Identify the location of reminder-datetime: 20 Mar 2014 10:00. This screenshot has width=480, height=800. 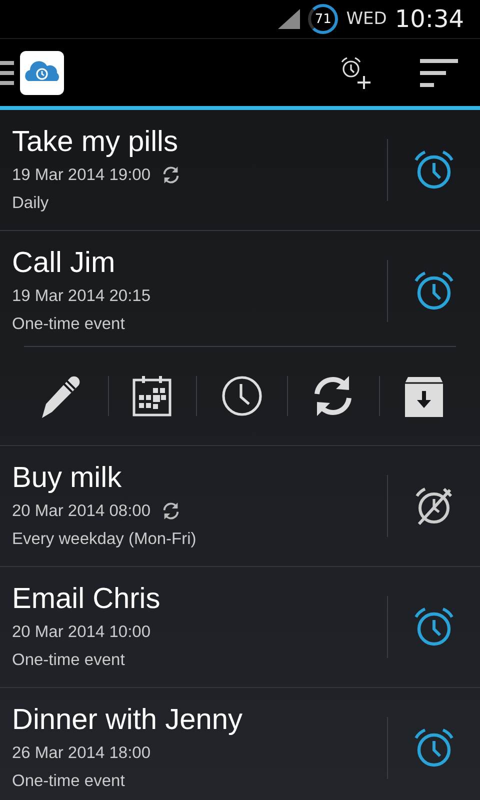
(81, 632).